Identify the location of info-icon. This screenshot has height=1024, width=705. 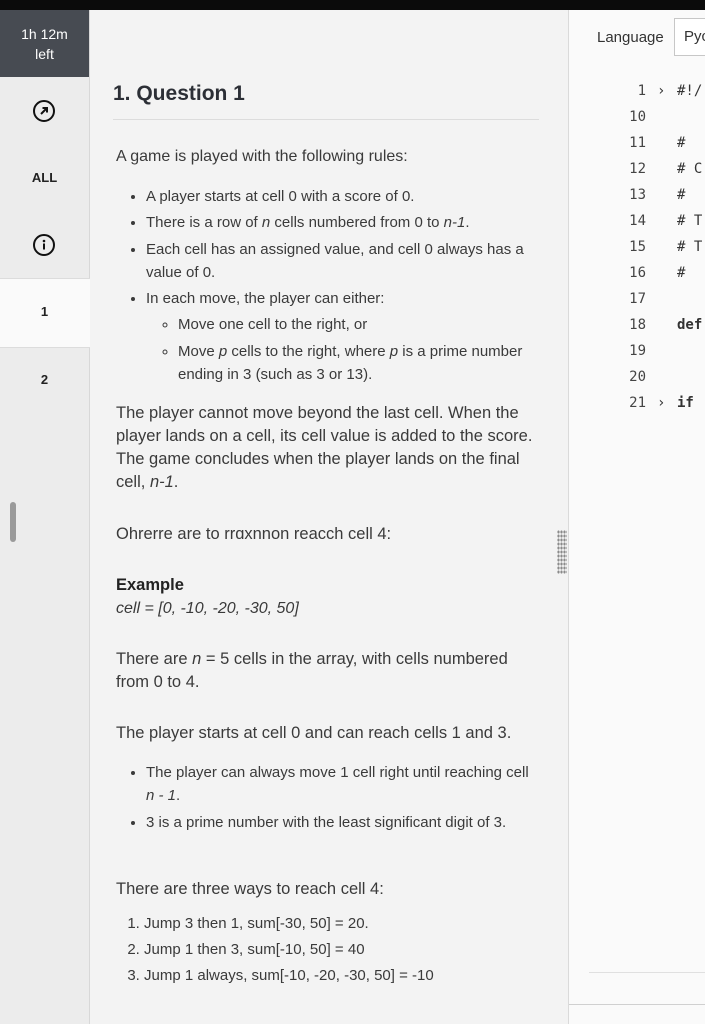
(44, 245).